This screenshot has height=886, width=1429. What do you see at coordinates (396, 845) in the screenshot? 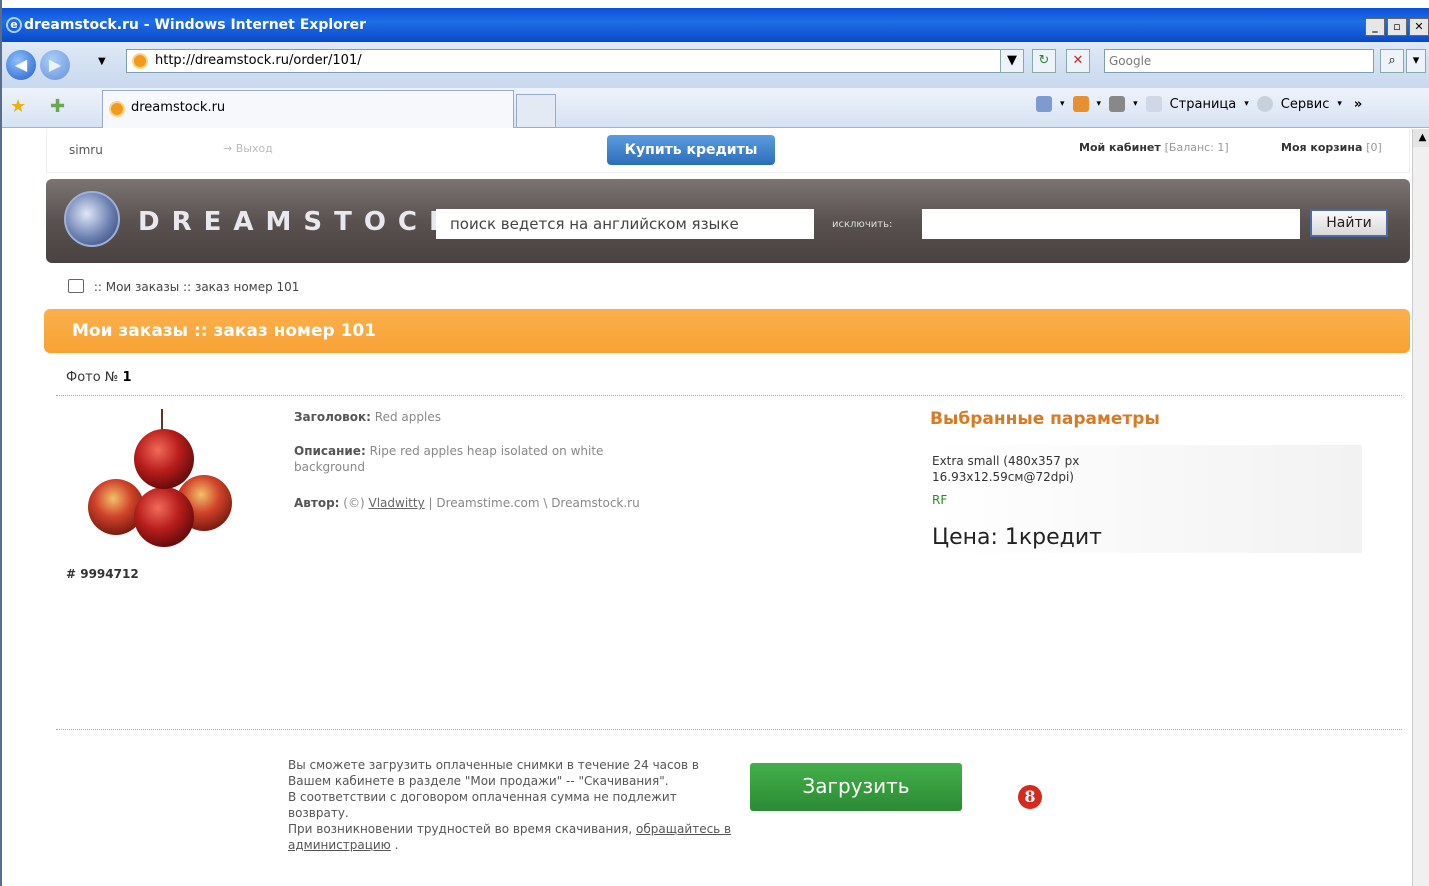
I see `note-end: .` at bounding box center [396, 845].